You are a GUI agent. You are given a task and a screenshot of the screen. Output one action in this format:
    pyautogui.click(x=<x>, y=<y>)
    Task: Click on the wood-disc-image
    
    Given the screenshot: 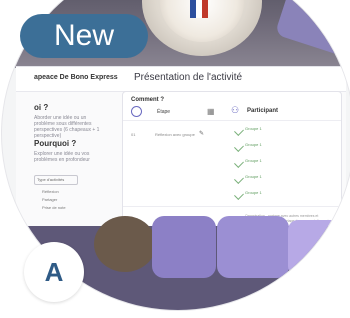 What is the action you would take?
    pyautogui.click(x=125, y=244)
    